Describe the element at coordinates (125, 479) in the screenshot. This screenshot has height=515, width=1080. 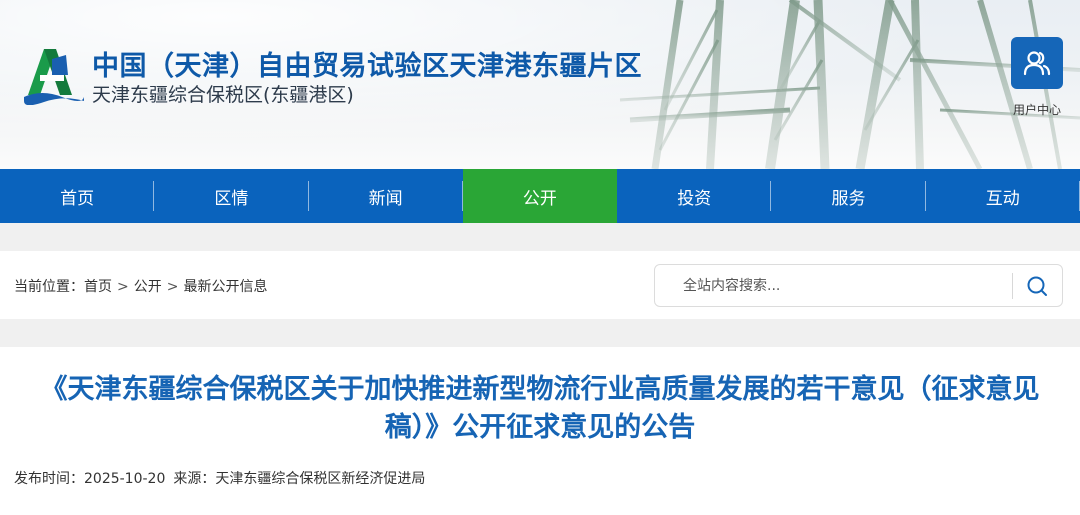
I see `publish-date: 2025-10-20` at that location.